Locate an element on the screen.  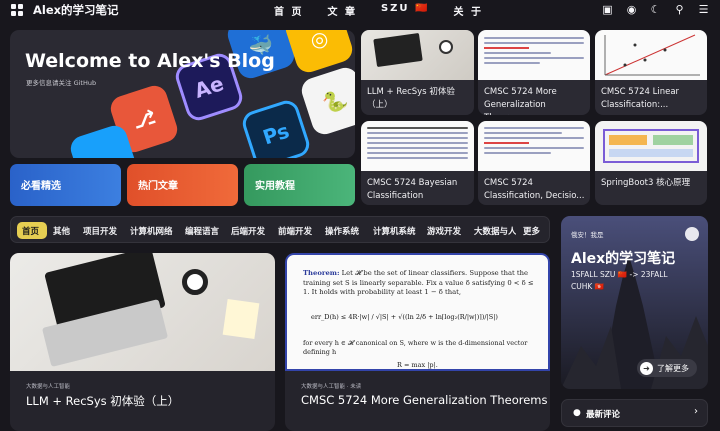
post-title: CMSC 5724 More Generalization Theorems is located at coordinates (424, 400).